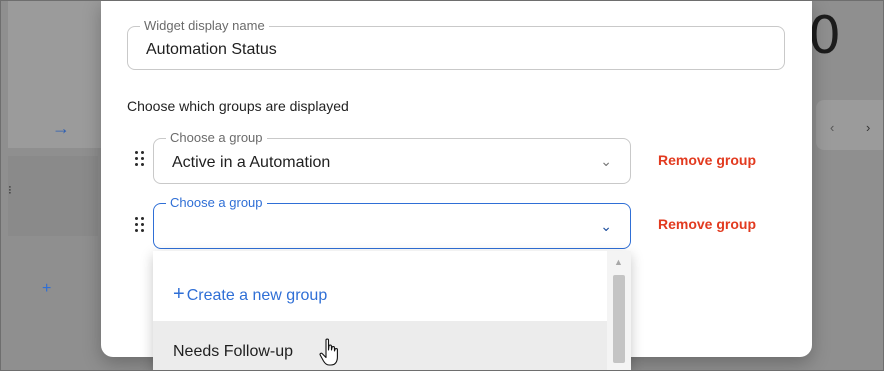 The height and width of the screenshot is (371, 884). What do you see at coordinates (53, 196) in the screenshot?
I see `background-panel` at bounding box center [53, 196].